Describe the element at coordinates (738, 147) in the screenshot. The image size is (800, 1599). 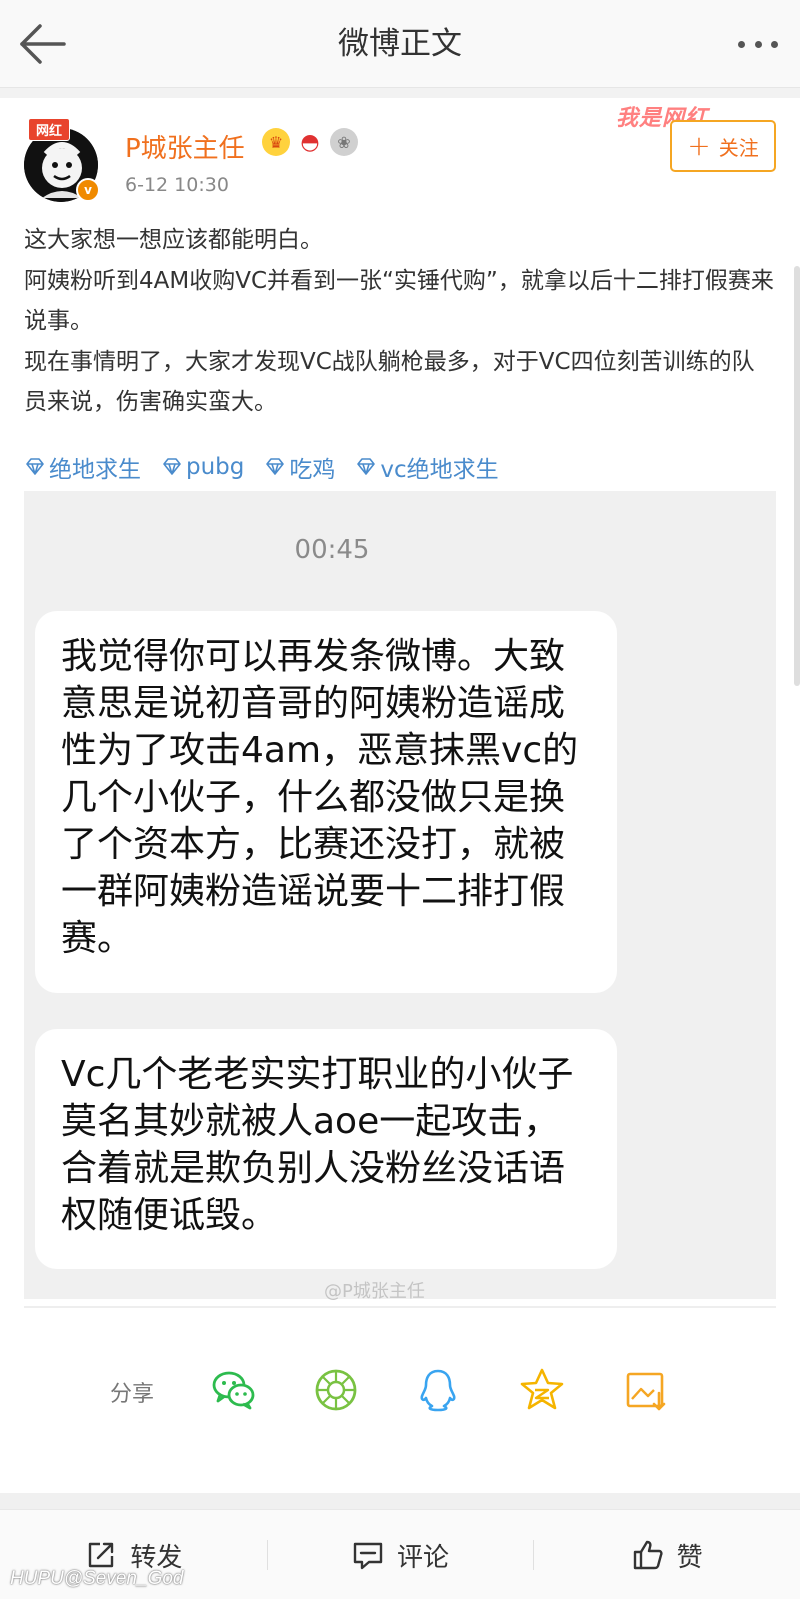
I see `follow-label: 关注` at that location.